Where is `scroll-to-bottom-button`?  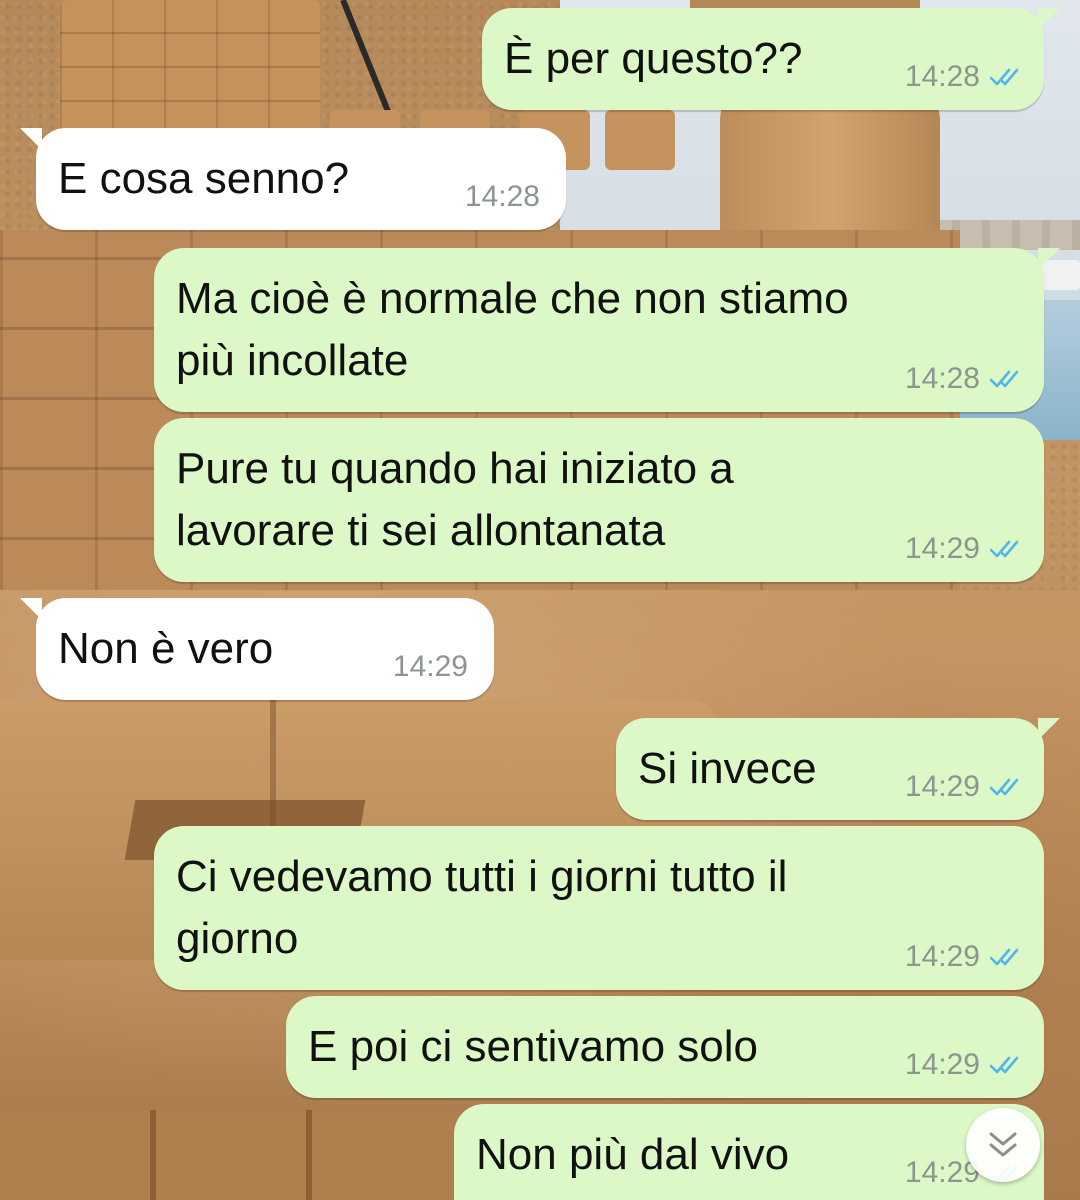 scroll-to-bottom-button is located at coordinates (1003, 1145).